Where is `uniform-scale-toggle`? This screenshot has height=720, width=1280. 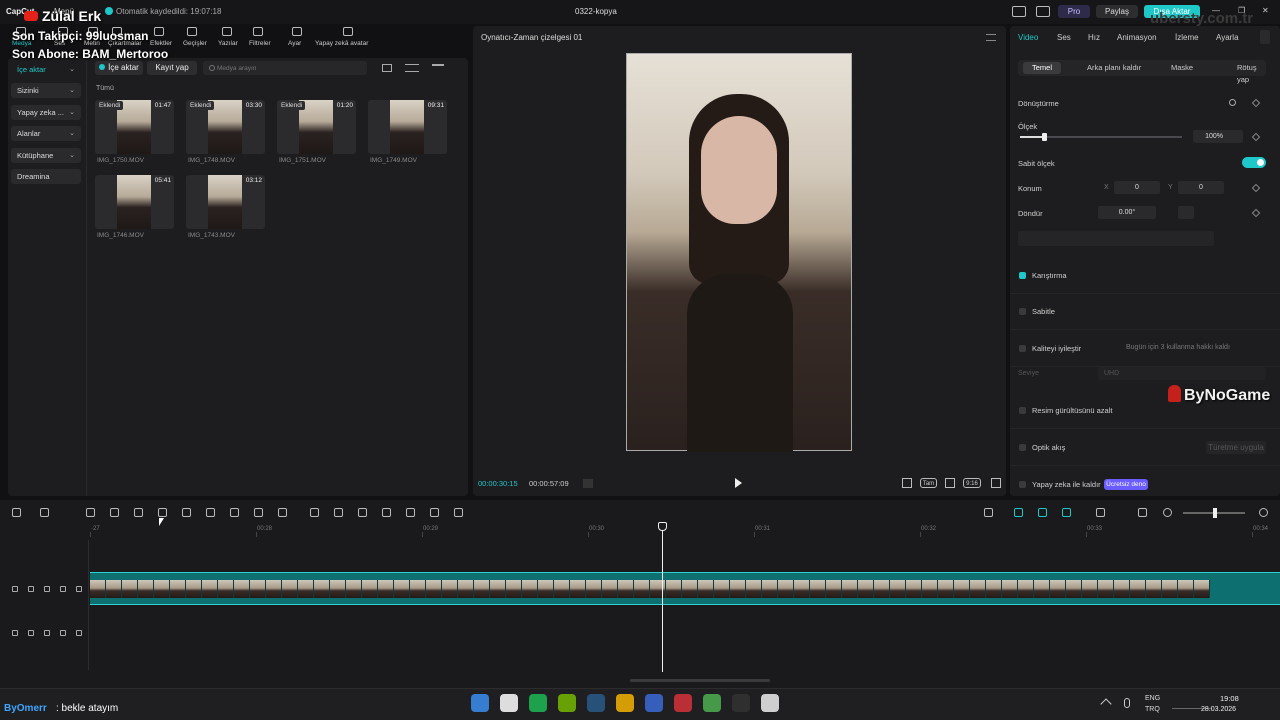 uniform-scale-toggle is located at coordinates (1254, 162).